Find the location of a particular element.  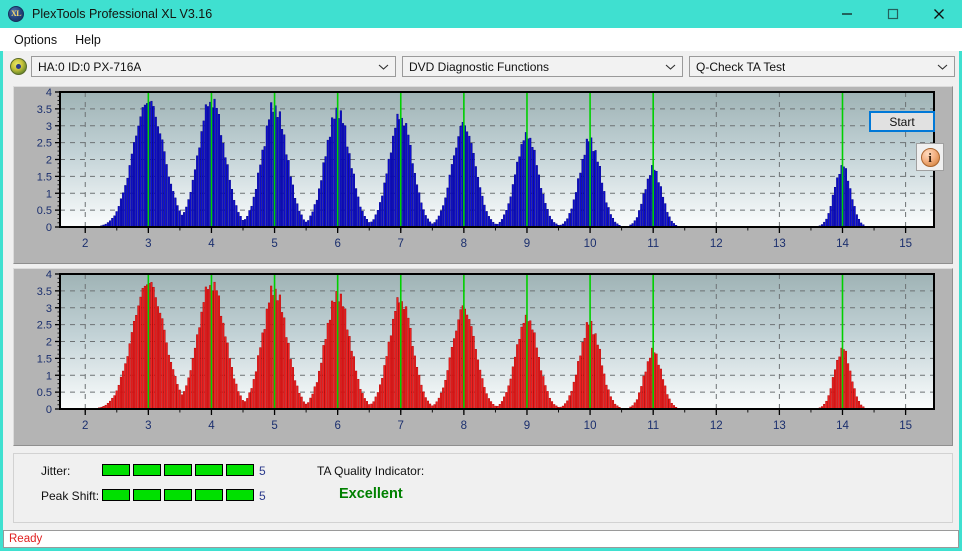

function-select: DVD Diagnostic Functions is located at coordinates (542, 66).